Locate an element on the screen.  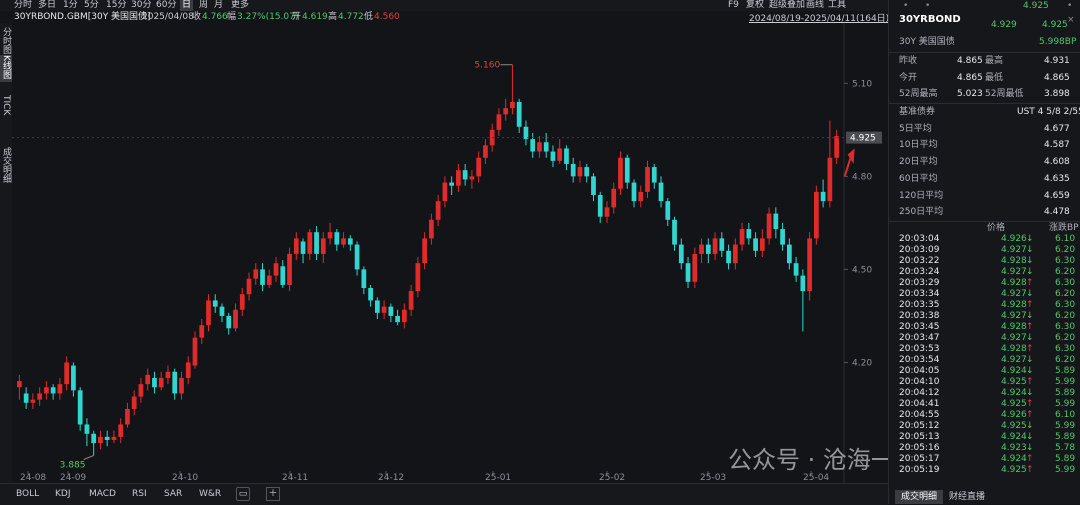
tab-15min: 15分 is located at coordinates (116, 5).